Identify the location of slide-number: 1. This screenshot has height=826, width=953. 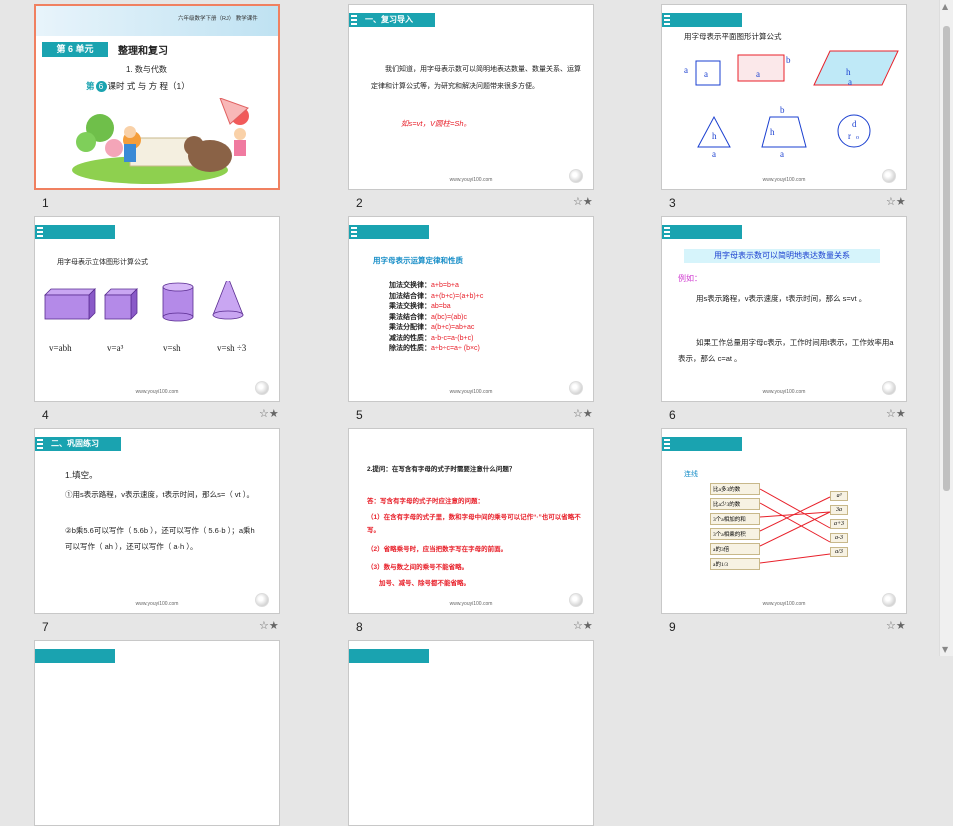
(45, 203).